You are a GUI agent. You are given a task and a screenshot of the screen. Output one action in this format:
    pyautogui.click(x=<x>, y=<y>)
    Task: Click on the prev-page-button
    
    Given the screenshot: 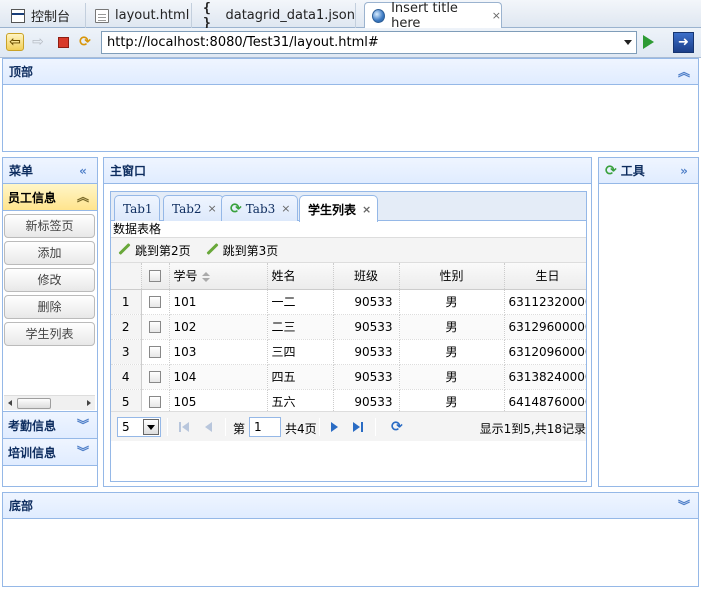 What is the action you would take?
    pyautogui.click(x=209, y=427)
    